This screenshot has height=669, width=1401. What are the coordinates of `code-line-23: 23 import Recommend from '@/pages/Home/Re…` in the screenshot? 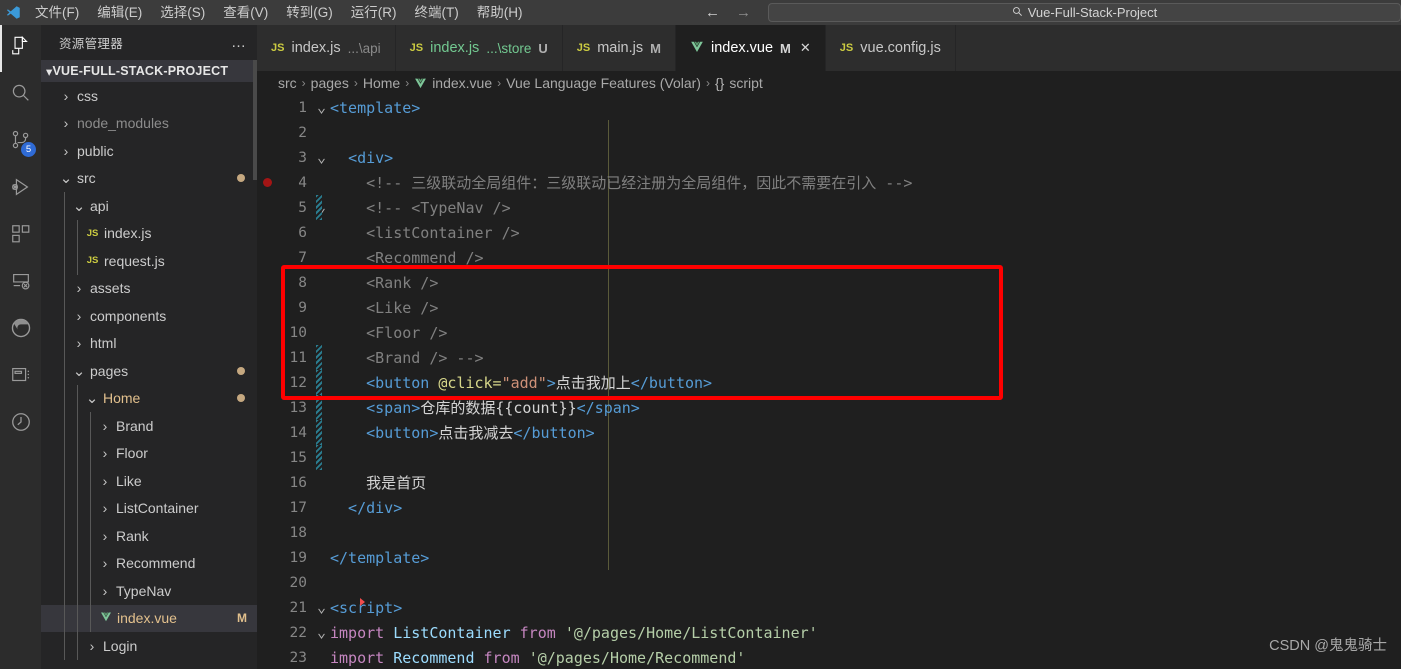 It's located at (829, 657).